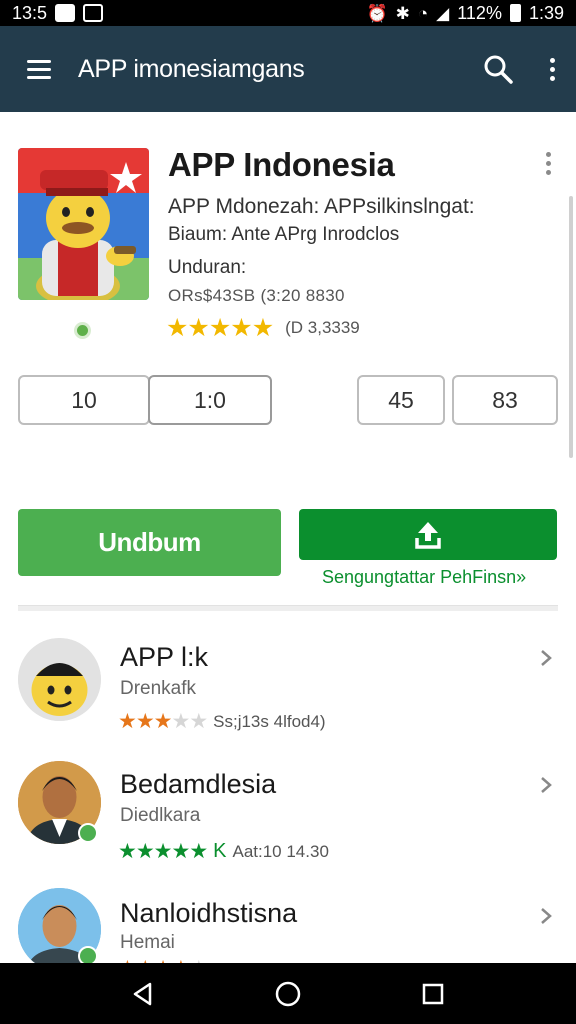 The width and height of the screenshot is (576, 1024). I want to click on status-right: ⏰ ✱ ◔ ◢ 112% 1:39, so click(465, 13).